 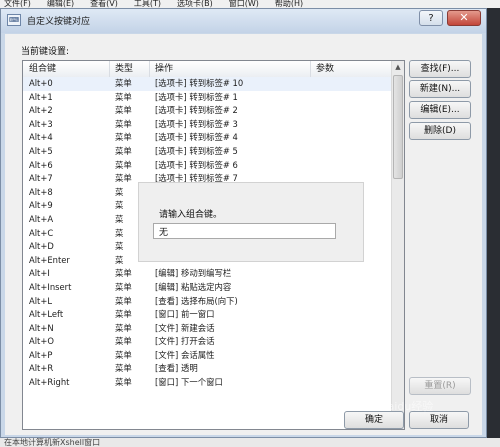 I want to click on key-cell: Alt+5, so click(x=41, y=150).